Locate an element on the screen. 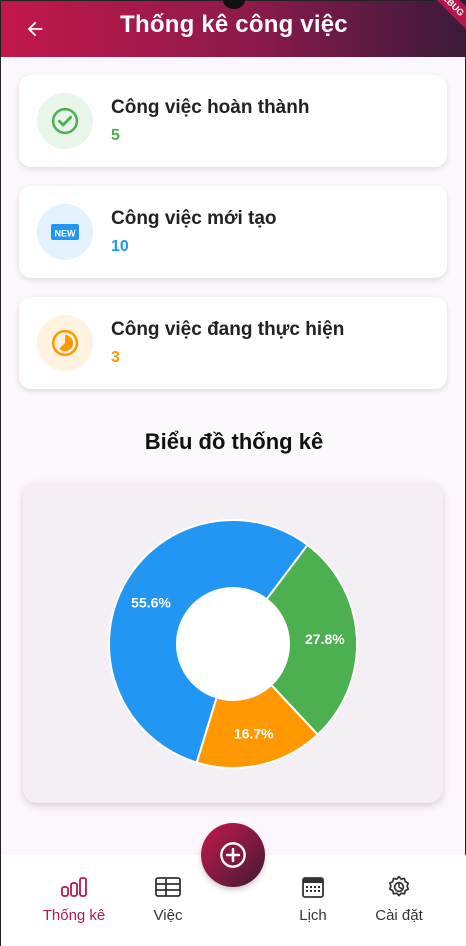 The width and height of the screenshot is (466, 946). stat-value: 10 is located at coordinates (120, 246).